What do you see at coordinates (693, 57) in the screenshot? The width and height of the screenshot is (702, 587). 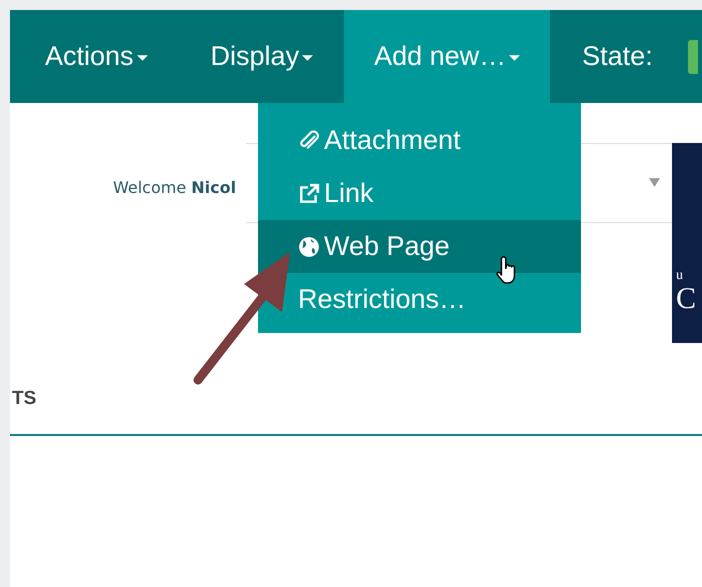 I see `state-badge` at bounding box center [693, 57].